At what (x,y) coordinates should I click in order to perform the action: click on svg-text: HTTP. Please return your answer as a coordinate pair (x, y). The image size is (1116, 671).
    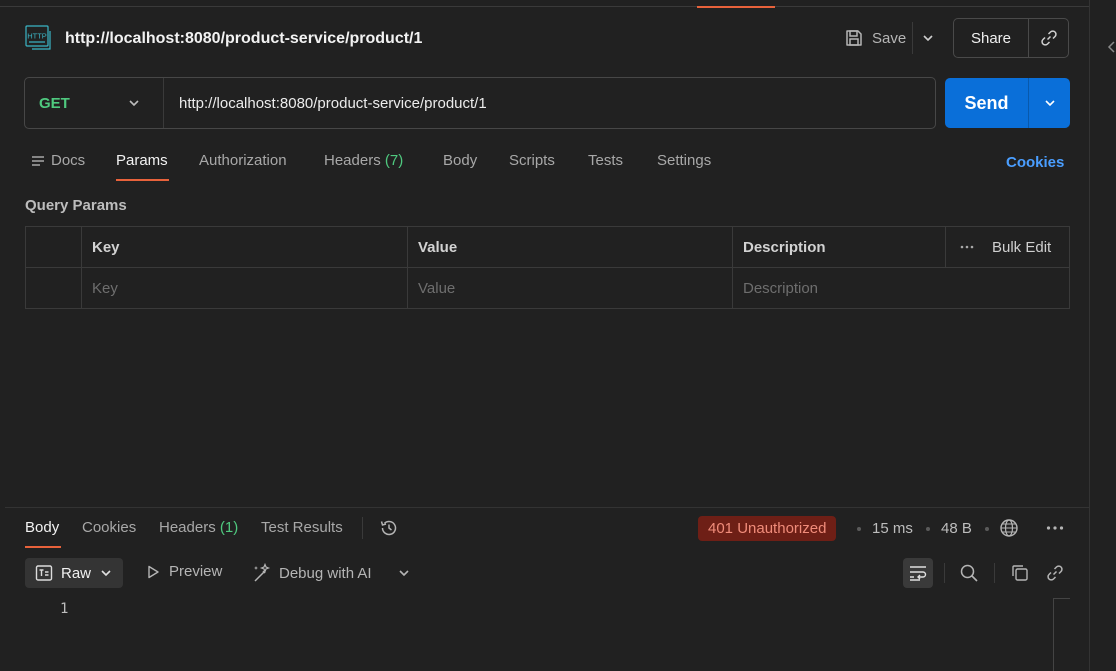
    Looking at the image, I should click on (37, 36).